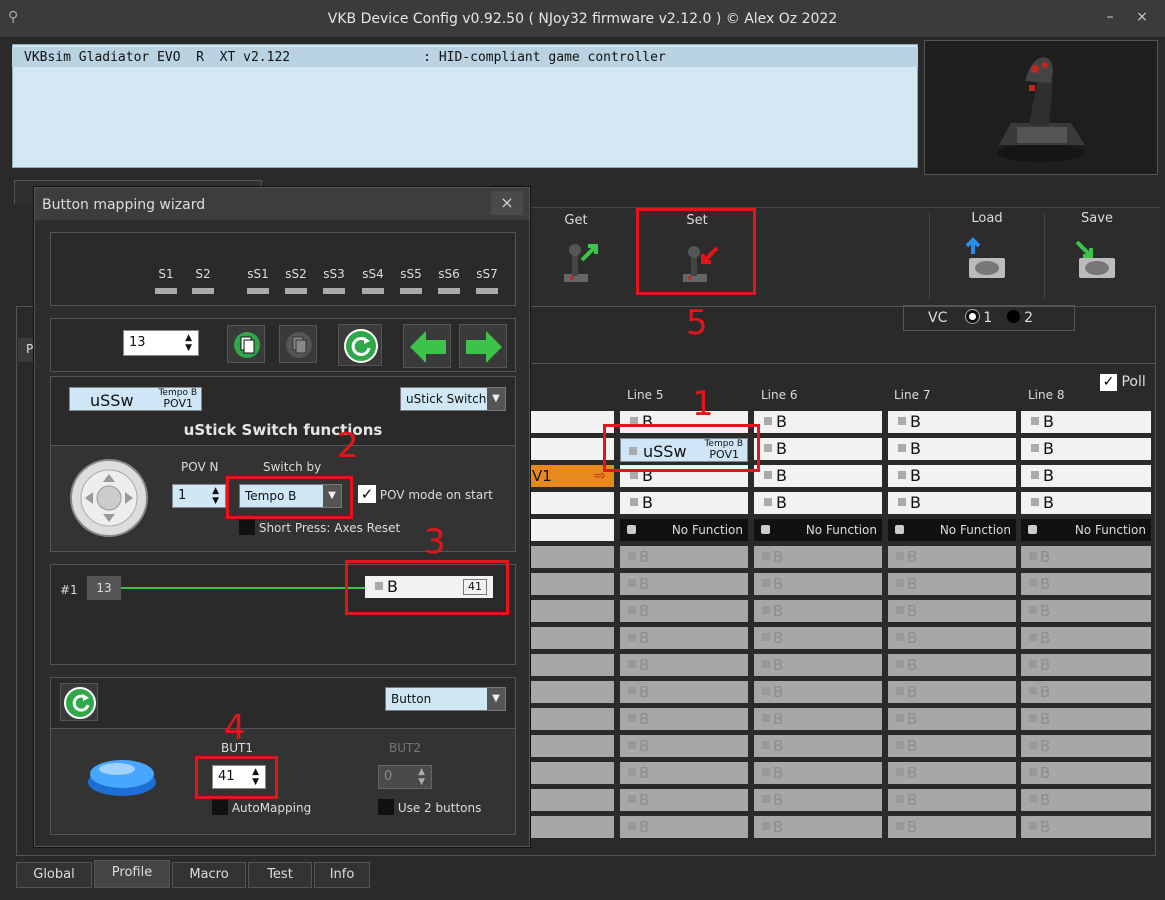 The image size is (1165, 900). What do you see at coordinates (280, 875) in the screenshot?
I see `tab-test: Test` at bounding box center [280, 875].